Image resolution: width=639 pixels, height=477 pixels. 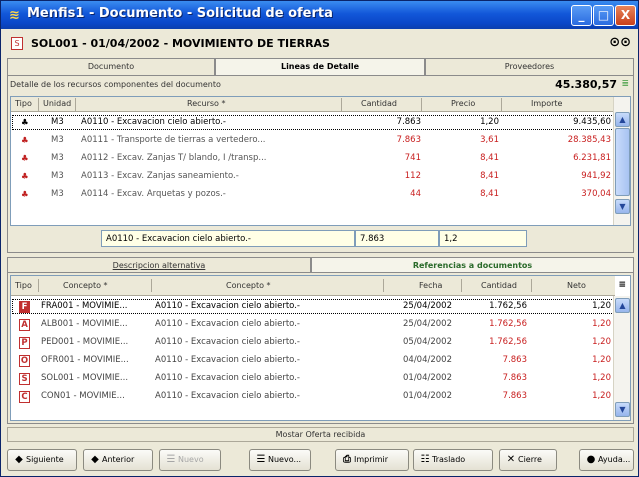 I want to click on cantidad-edit-field: 7.863, so click(x=397, y=238).